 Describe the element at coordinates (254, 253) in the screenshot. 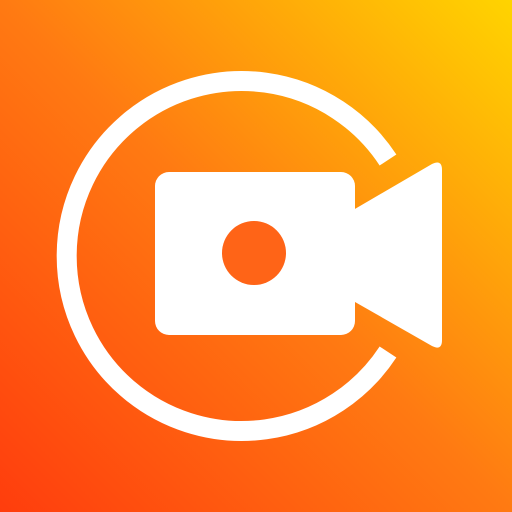

I see `camera-lens-icon` at that location.